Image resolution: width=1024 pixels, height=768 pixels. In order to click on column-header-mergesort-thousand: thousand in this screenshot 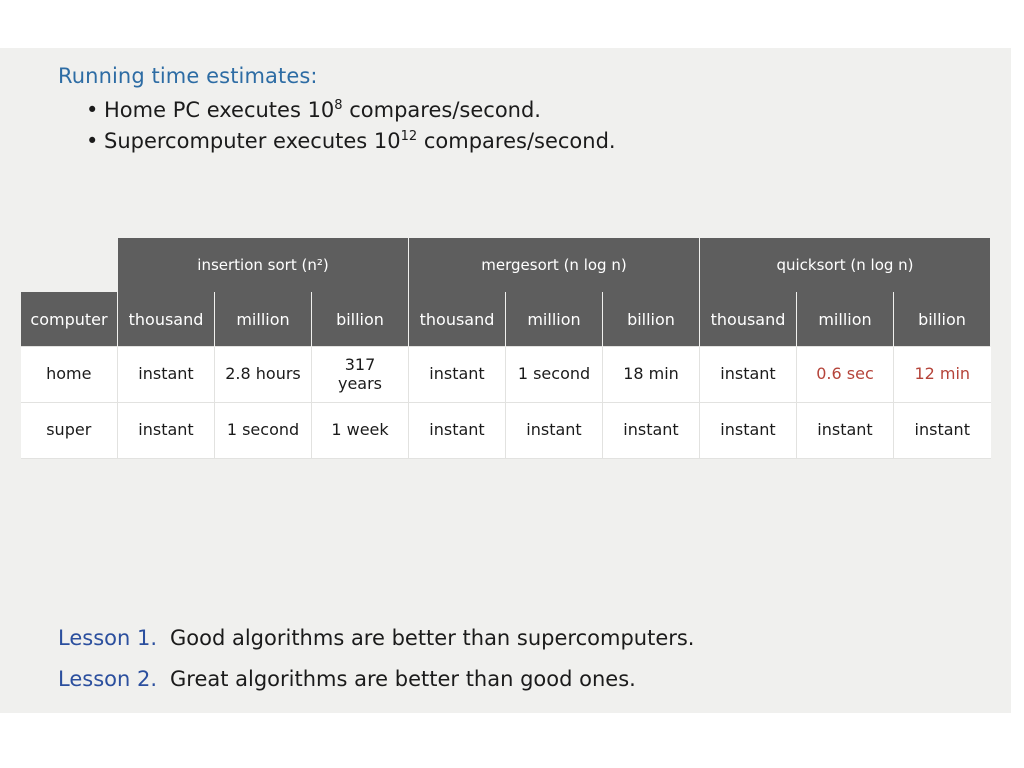, I will do `click(457, 319)`.